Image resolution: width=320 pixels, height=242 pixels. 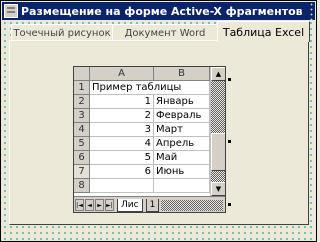 What do you see at coordinates (79, 205) in the screenshot?
I see `first-sheet-icon: |◄` at bounding box center [79, 205].